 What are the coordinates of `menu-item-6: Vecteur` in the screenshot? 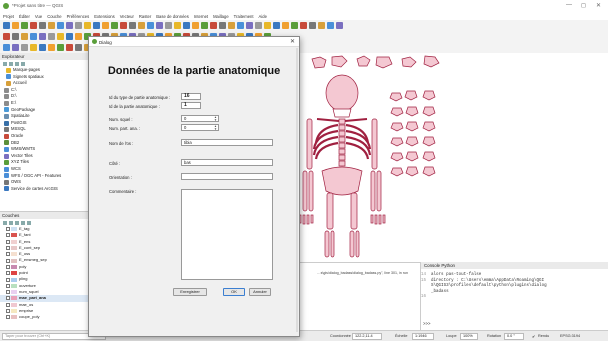 It's located at (127, 16).